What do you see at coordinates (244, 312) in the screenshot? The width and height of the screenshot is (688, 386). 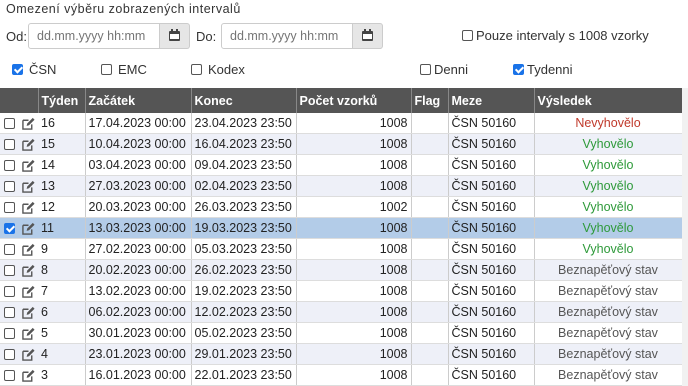 I see `cell-end: 12.02.2023 23:50` at bounding box center [244, 312].